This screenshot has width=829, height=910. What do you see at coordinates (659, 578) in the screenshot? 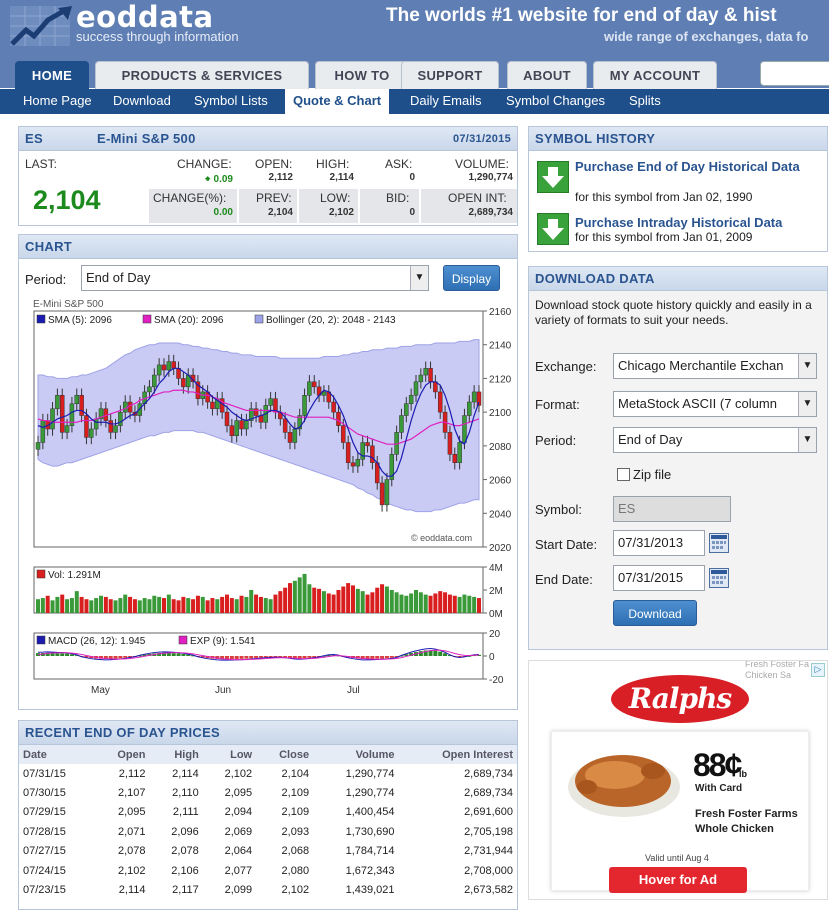
I see `end-date-input: 07/31/2015` at bounding box center [659, 578].